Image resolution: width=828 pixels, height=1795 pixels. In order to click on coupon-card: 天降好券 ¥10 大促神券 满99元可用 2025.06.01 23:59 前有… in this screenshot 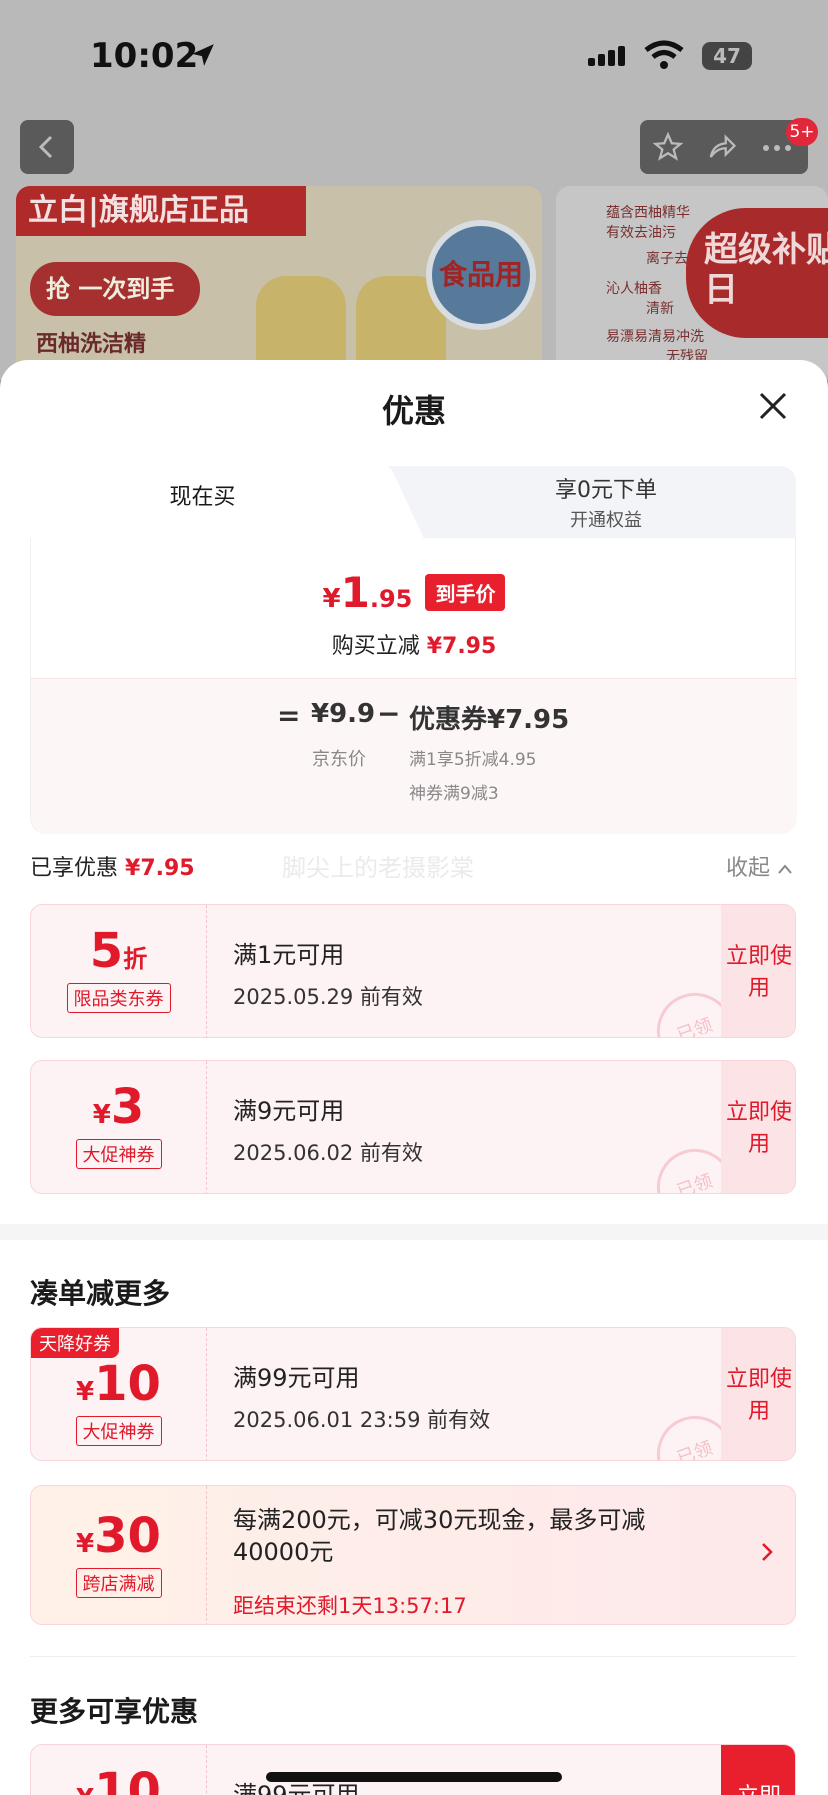, I will do `click(413, 1394)`.